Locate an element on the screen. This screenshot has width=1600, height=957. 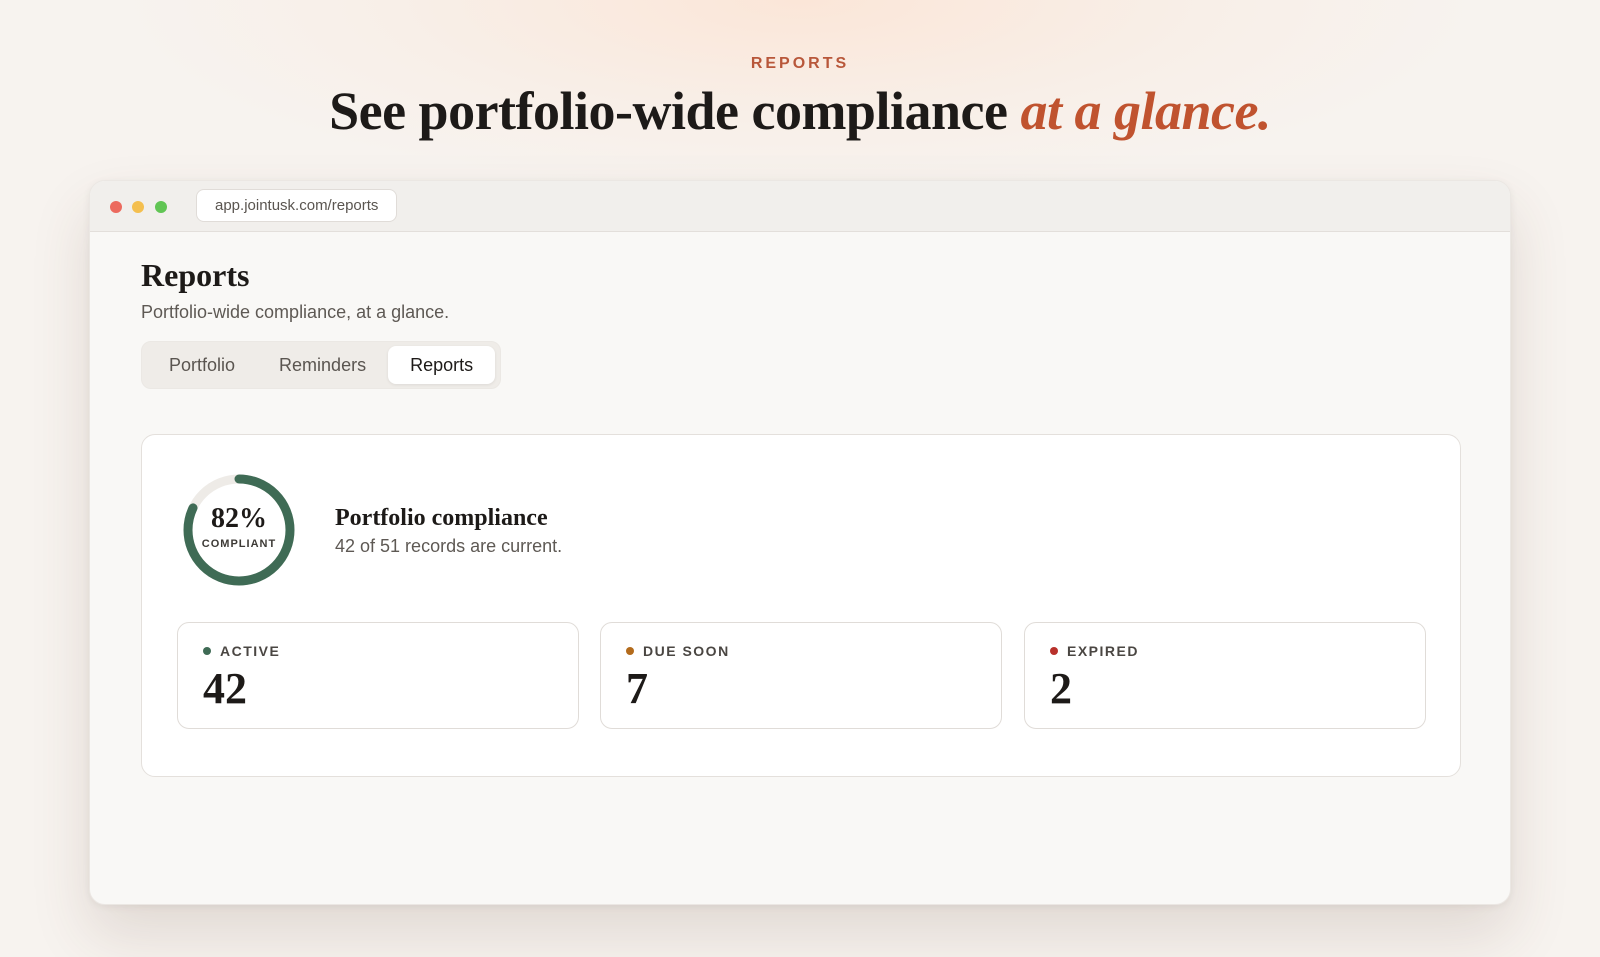
hero-eyebrow: REPORTS is located at coordinates (800, 63).